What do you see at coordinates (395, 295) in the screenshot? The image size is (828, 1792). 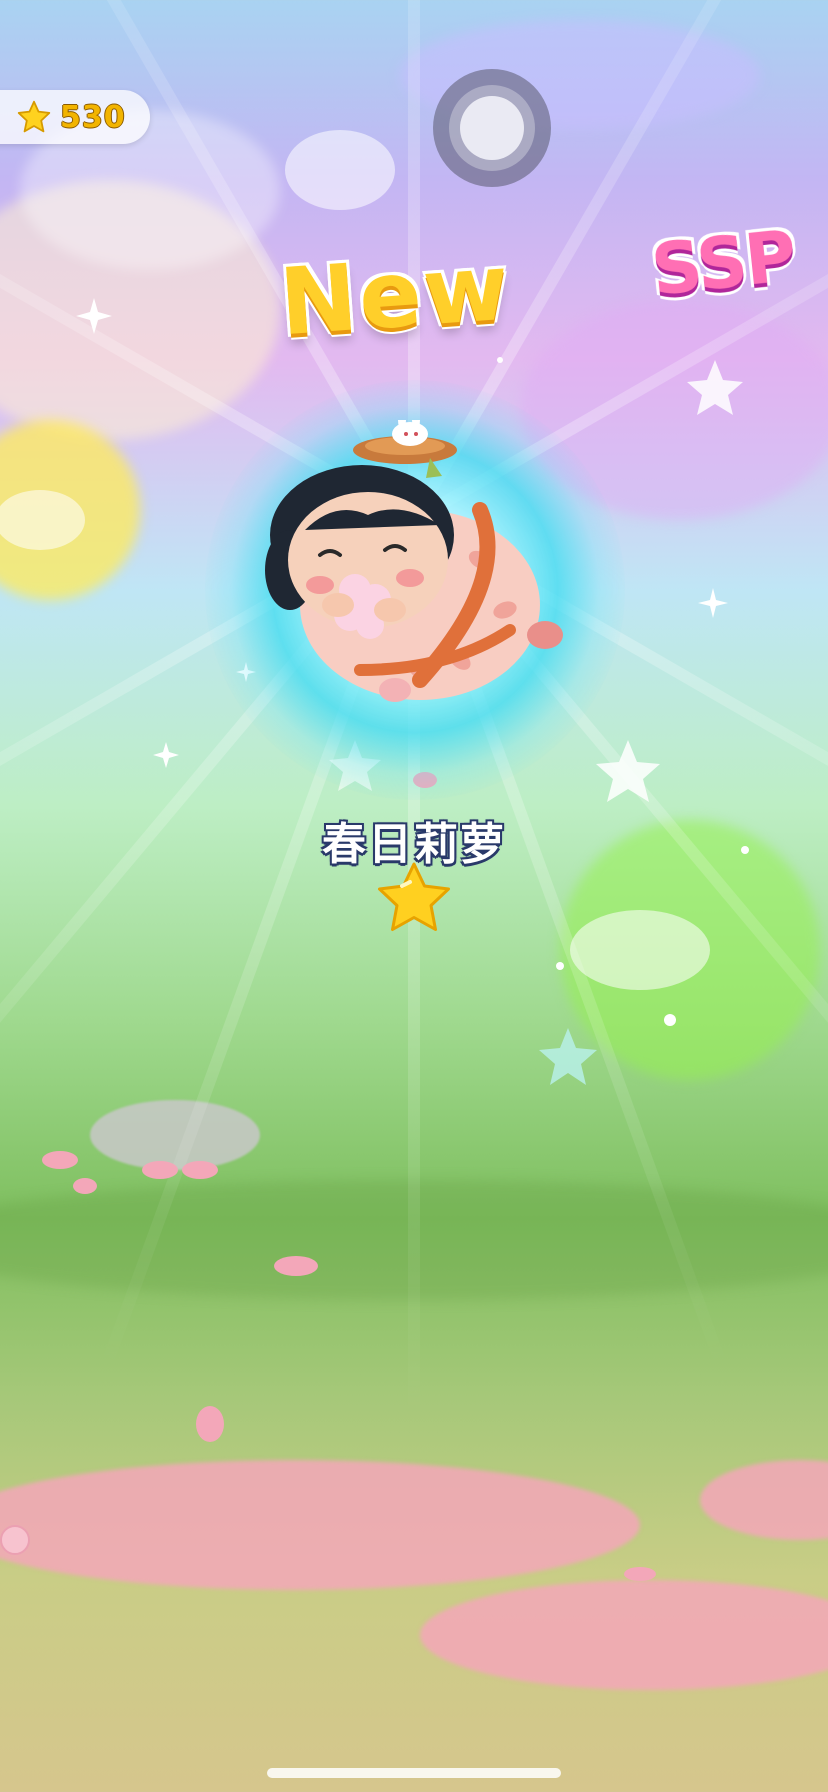 I see `new-badge: New` at bounding box center [395, 295].